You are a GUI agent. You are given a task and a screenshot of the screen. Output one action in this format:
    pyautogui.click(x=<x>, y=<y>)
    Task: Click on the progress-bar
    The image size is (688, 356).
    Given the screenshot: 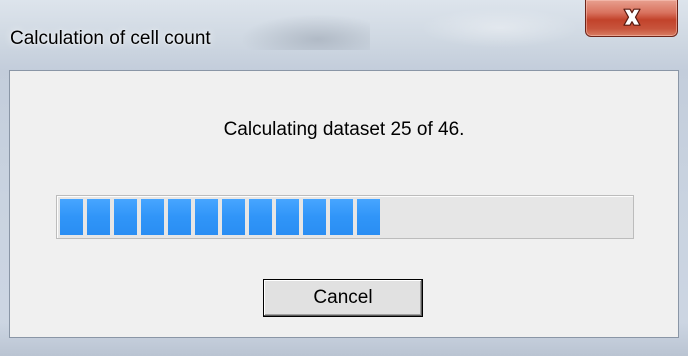 What is the action you would take?
    pyautogui.click(x=345, y=217)
    